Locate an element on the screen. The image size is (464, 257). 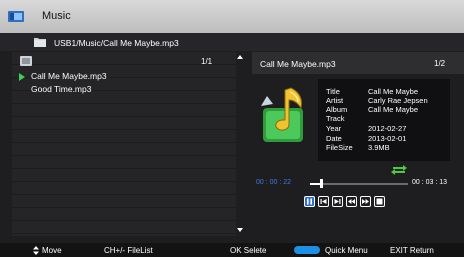
progress-bar is located at coordinates (359, 184).